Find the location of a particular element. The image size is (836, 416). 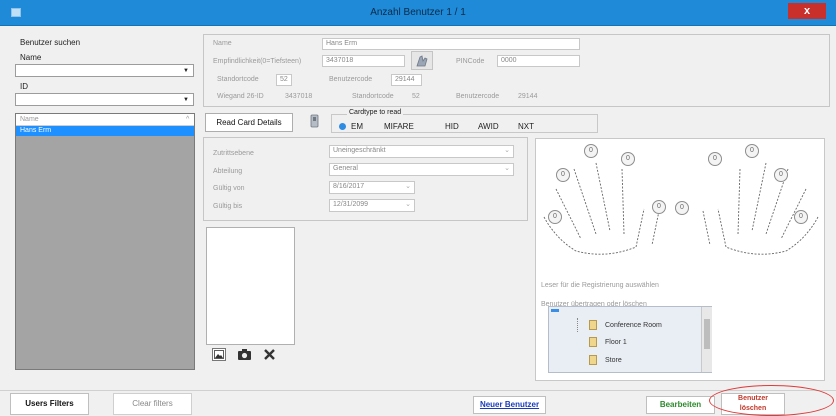

user2-label: Benutzercode is located at coordinates (478, 96).